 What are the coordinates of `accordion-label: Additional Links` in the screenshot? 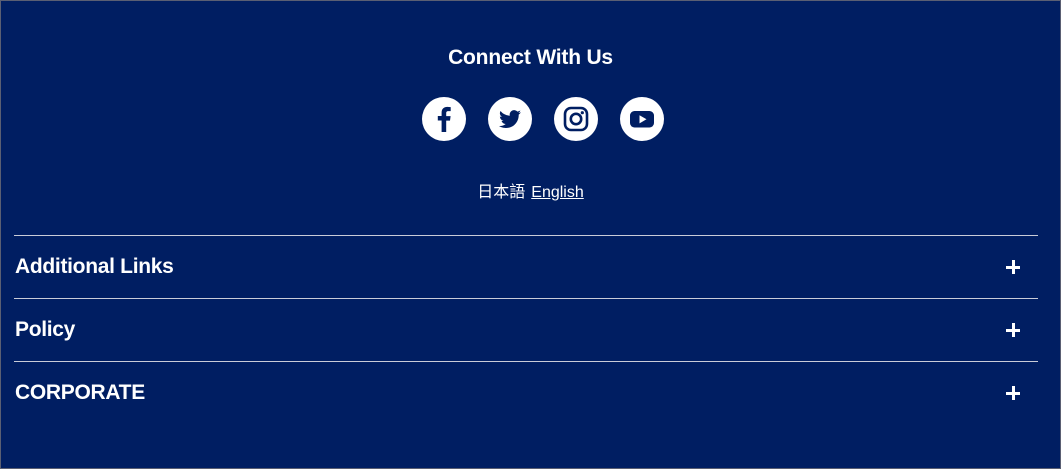 It's located at (94, 266).